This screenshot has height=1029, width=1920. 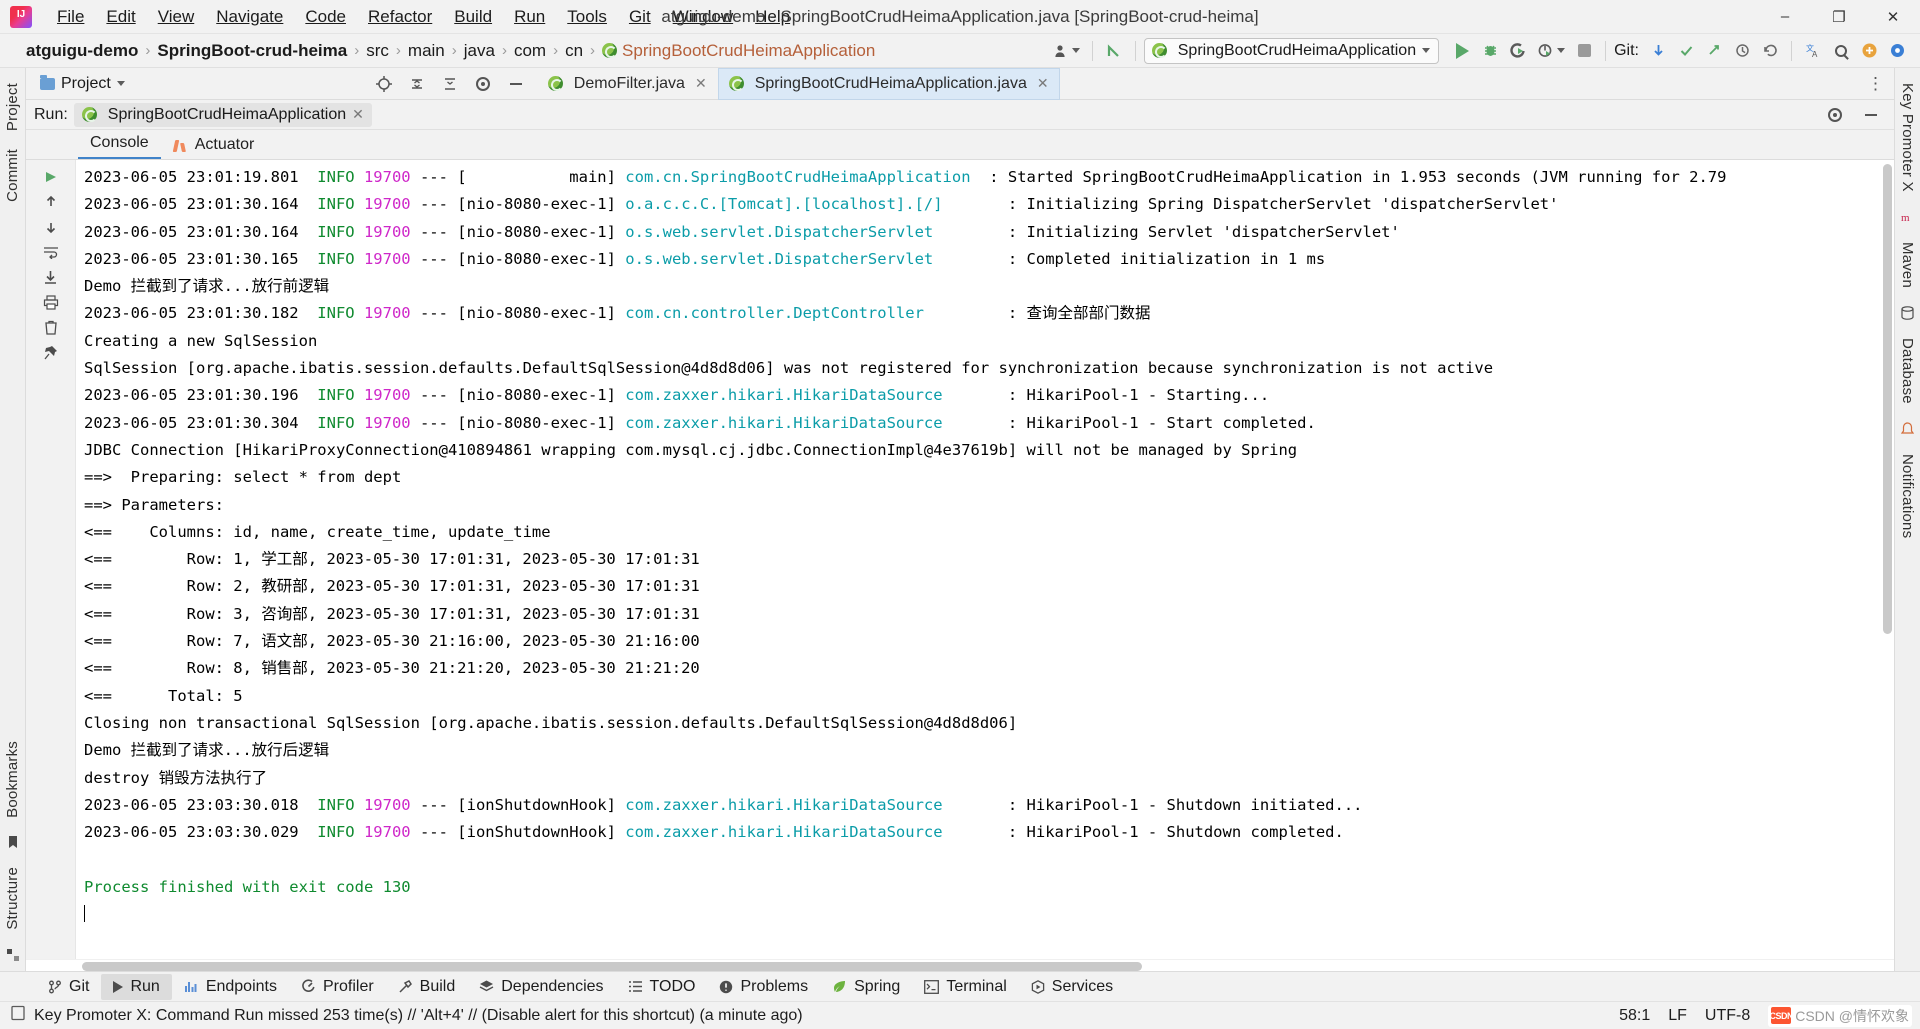 What do you see at coordinates (529, 17) in the screenshot?
I see `menu-run: Run` at bounding box center [529, 17].